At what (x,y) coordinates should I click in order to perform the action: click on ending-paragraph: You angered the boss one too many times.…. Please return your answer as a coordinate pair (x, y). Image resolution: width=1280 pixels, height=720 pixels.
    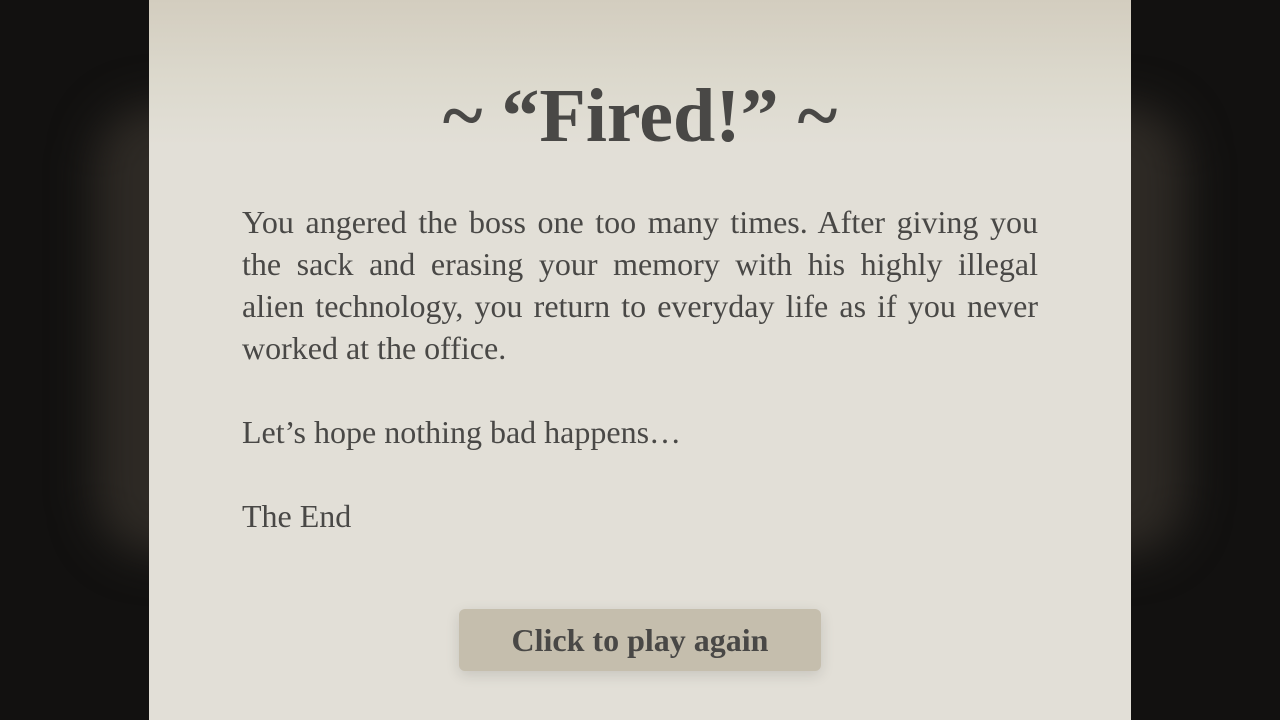
    Looking at the image, I should click on (640, 285).